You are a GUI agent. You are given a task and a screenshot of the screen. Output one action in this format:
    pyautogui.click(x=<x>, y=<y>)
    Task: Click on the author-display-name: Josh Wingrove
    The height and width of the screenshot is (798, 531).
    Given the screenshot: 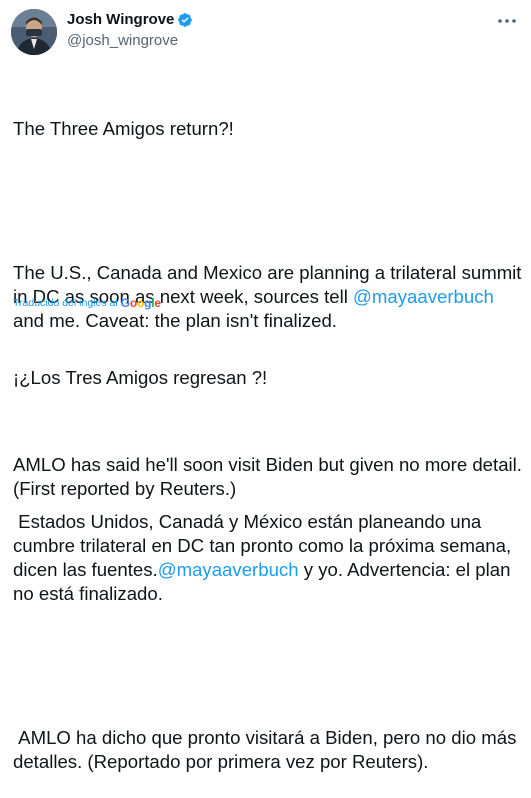 What is the action you would take?
    pyautogui.click(x=120, y=19)
    